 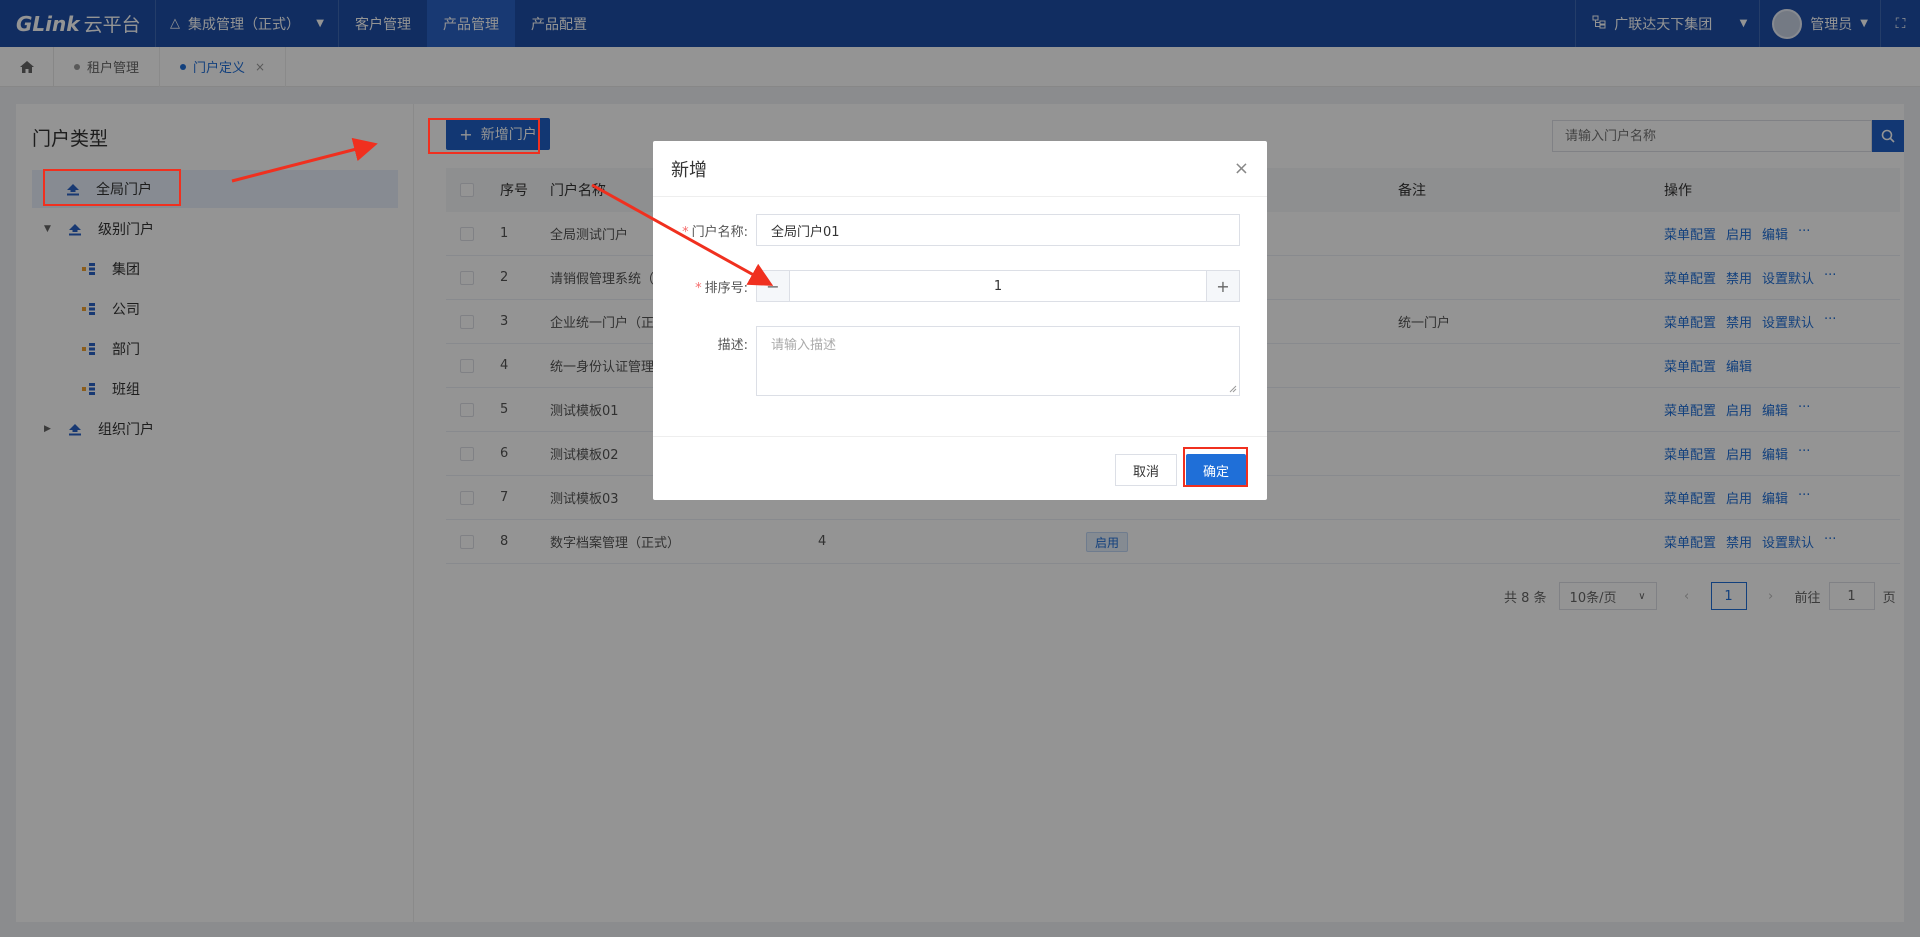 What do you see at coordinates (682, 234) in the screenshot?
I see `arrow-to-sort-stepper` at bounding box center [682, 234].